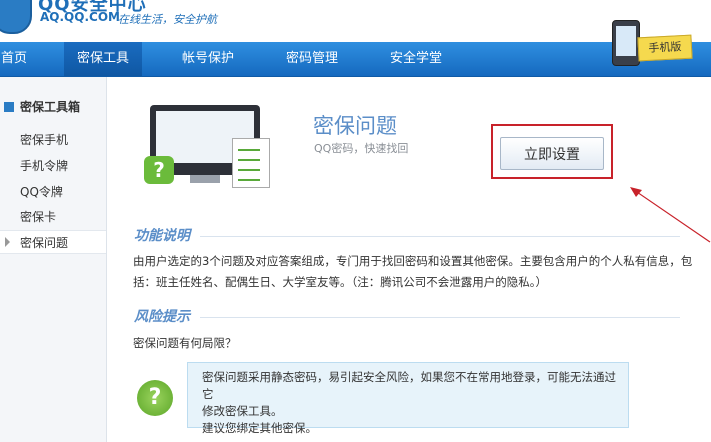 This screenshot has width=711, height=442. What do you see at coordinates (242, 411) in the screenshot?
I see `notice-line-2: 修改密保工具。` at bounding box center [242, 411].